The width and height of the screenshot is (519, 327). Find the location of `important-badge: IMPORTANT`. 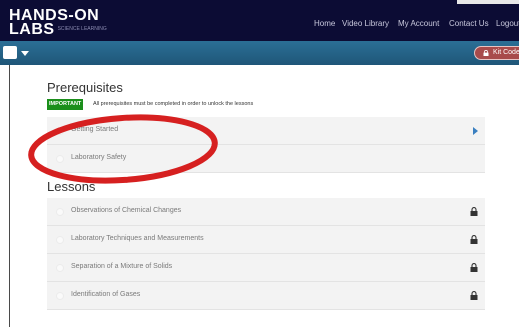

important-badge: IMPORTANT is located at coordinates (65, 104).